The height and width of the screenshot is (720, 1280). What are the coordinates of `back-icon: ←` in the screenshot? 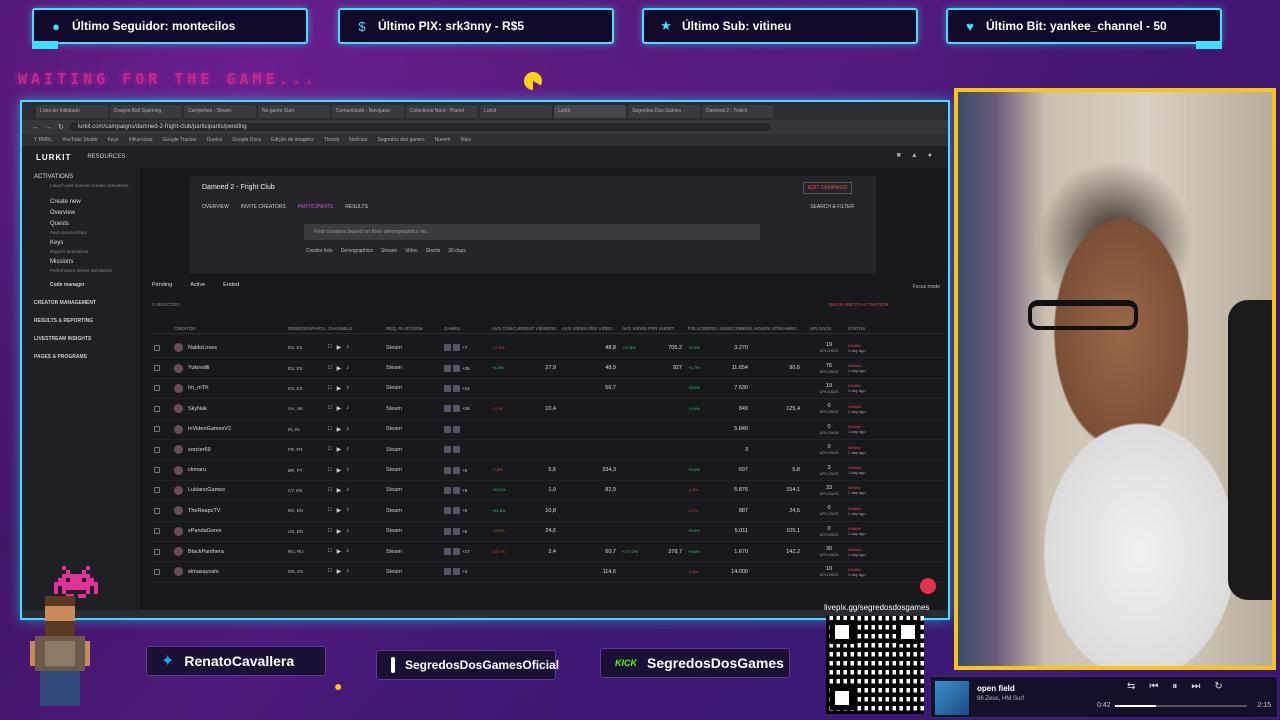 It's located at (35, 127).